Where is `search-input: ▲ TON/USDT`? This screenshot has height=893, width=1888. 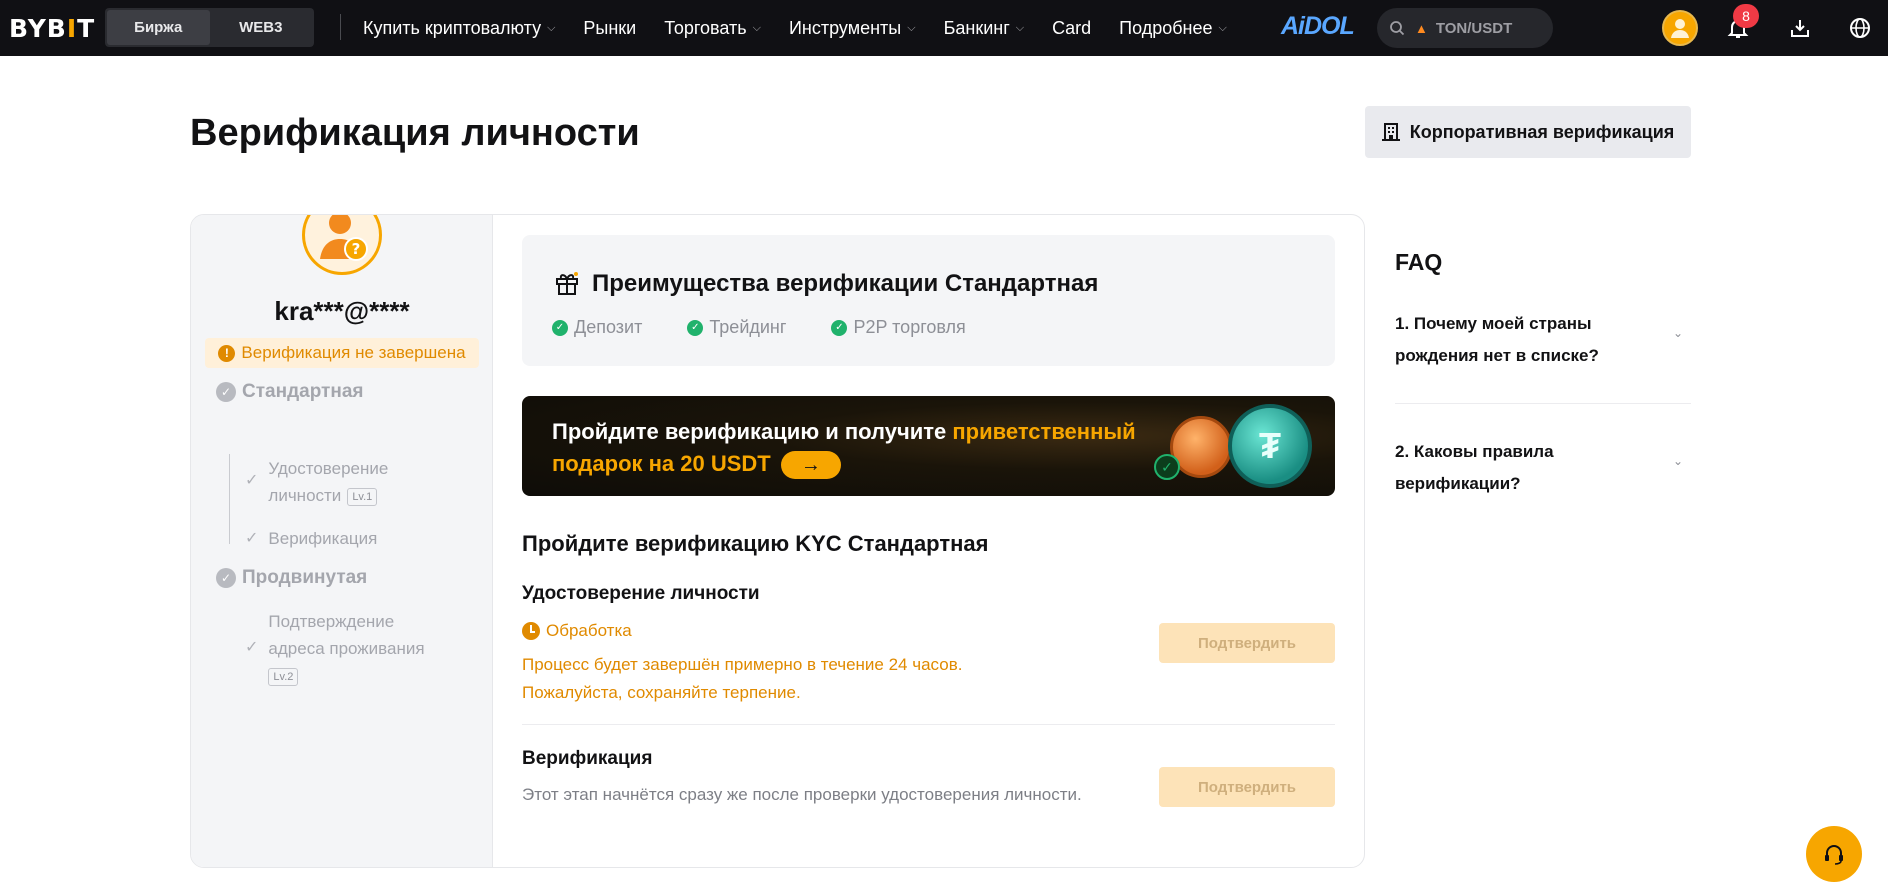
search-input: ▲ TON/USDT is located at coordinates (1465, 28).